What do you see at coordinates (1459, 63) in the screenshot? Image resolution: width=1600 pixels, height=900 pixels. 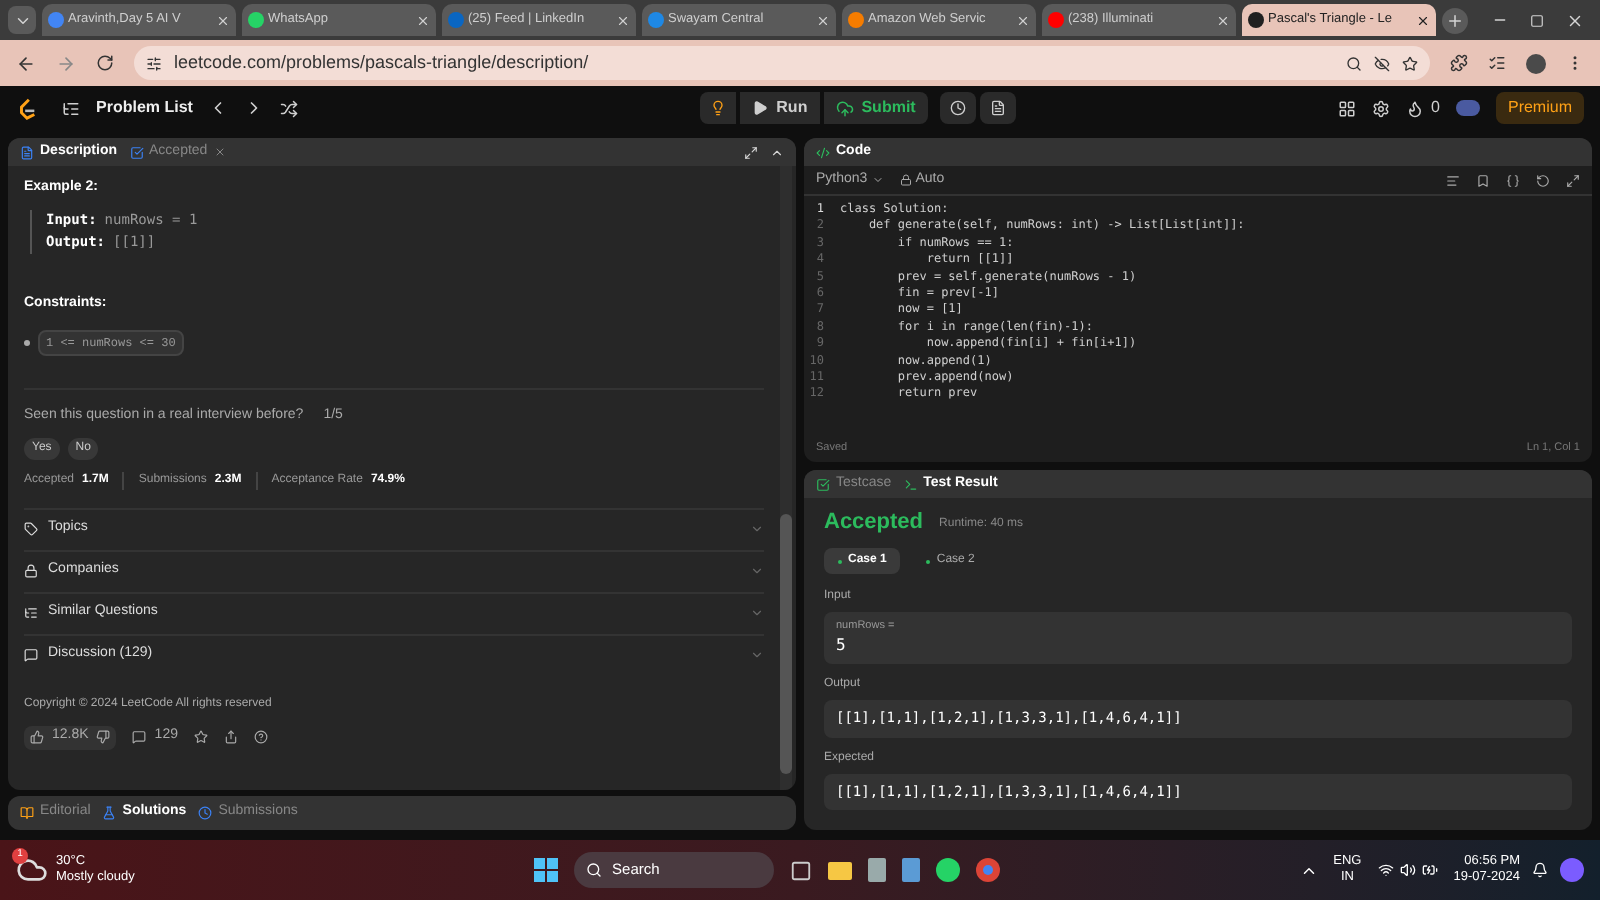 I see `extensions-icon` at bounding box center [1459, 63].